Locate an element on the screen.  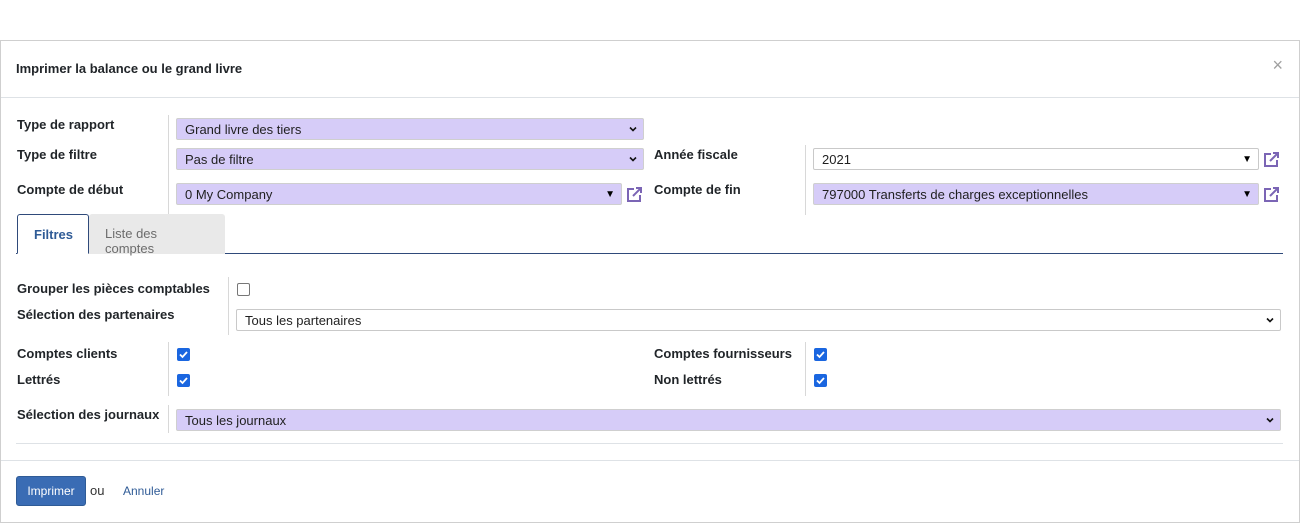
comptes-clients-checkbox is located at coordinates (183, 354).